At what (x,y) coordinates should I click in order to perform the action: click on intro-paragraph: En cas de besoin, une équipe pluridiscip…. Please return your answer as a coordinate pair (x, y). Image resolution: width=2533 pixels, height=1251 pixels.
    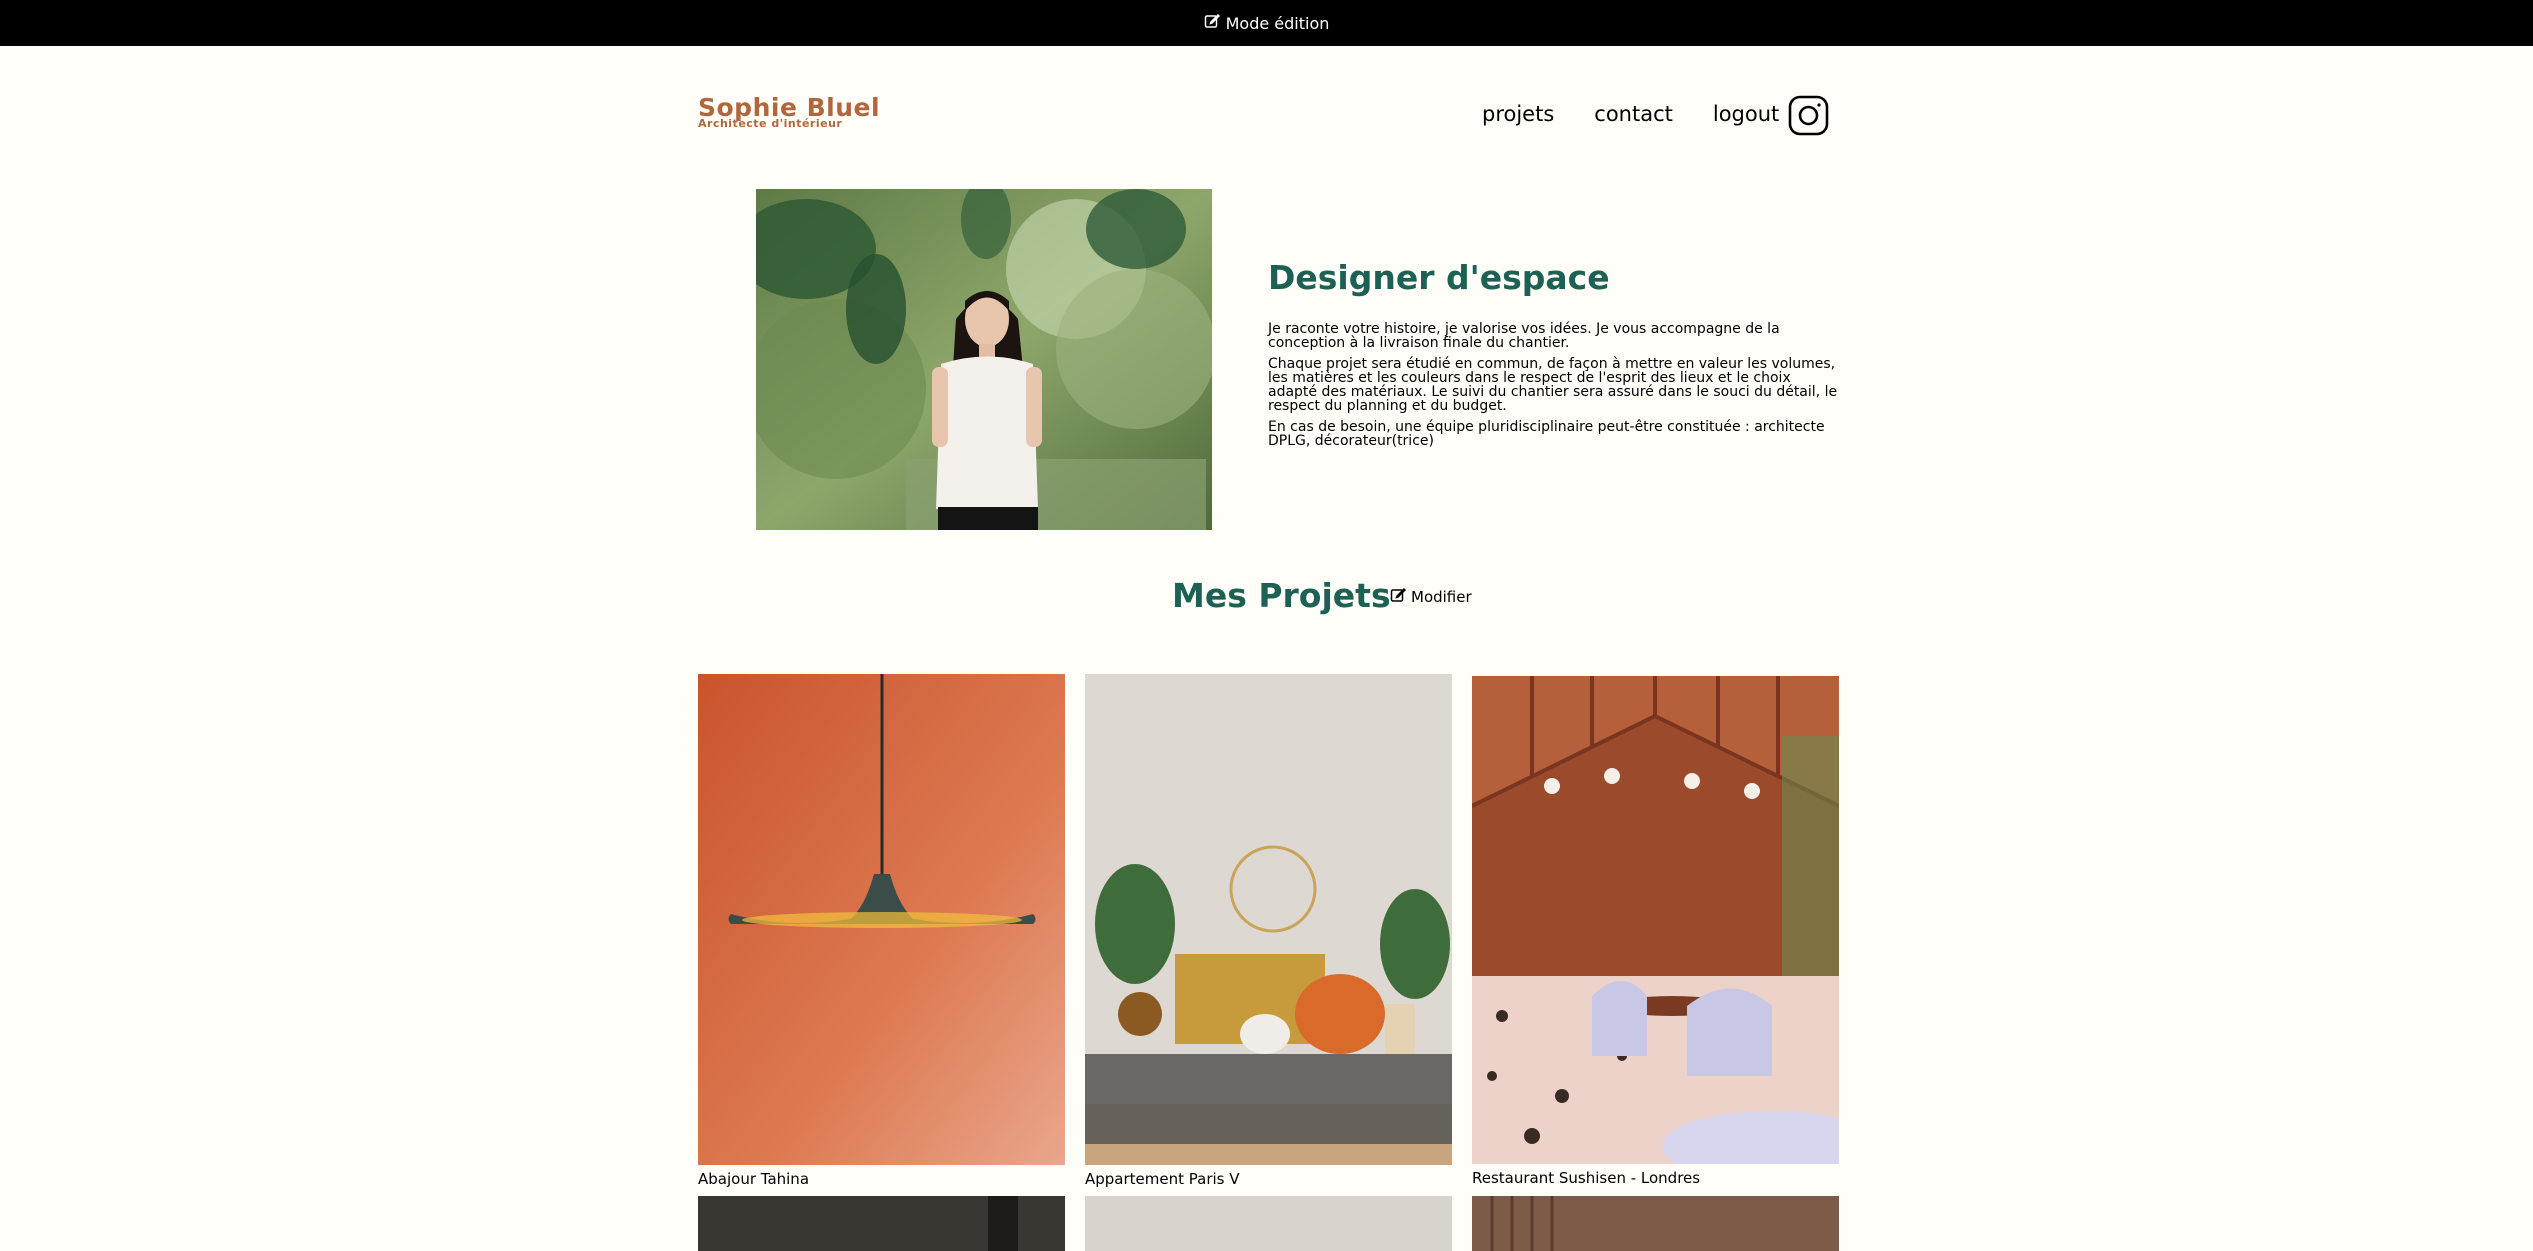
    Looking at the image, I should click on (1546, 434).